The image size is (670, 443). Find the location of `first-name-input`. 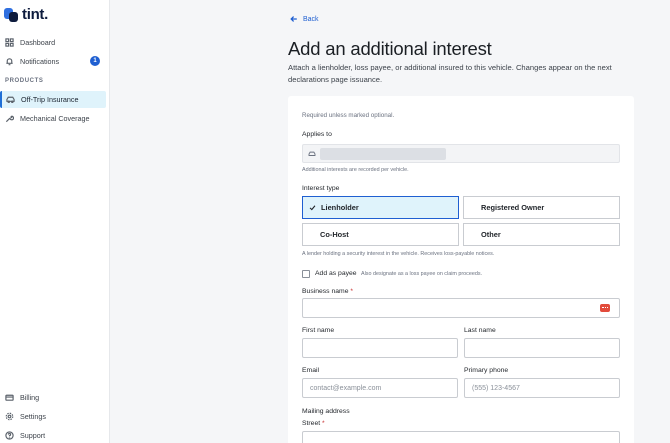

first-name-input is located at coordinates (380, 348).